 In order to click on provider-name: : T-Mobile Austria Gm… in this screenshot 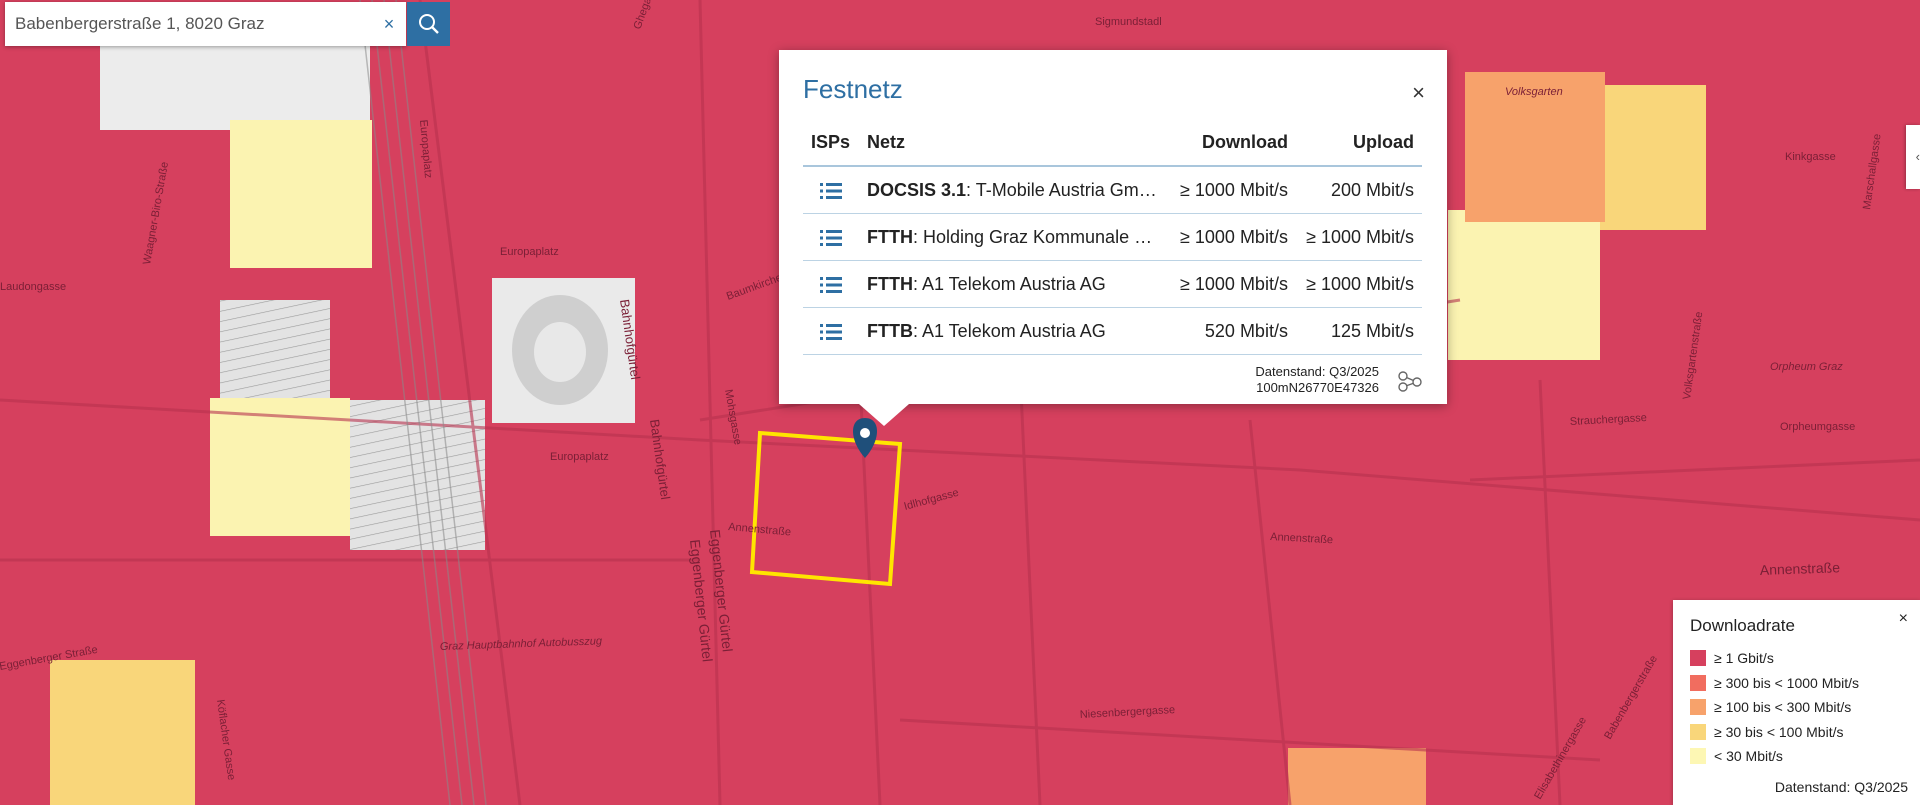, I will do `click(1061, 189)`.